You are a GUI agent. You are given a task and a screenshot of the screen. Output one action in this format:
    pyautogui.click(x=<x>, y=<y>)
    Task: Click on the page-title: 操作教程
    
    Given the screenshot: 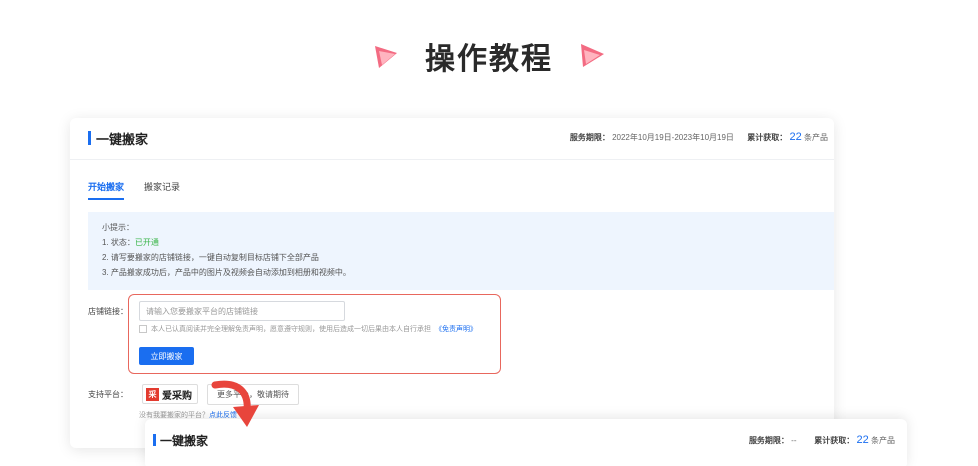 What is the action you would take?
    pyautogui.click(x=489, y=59)
    